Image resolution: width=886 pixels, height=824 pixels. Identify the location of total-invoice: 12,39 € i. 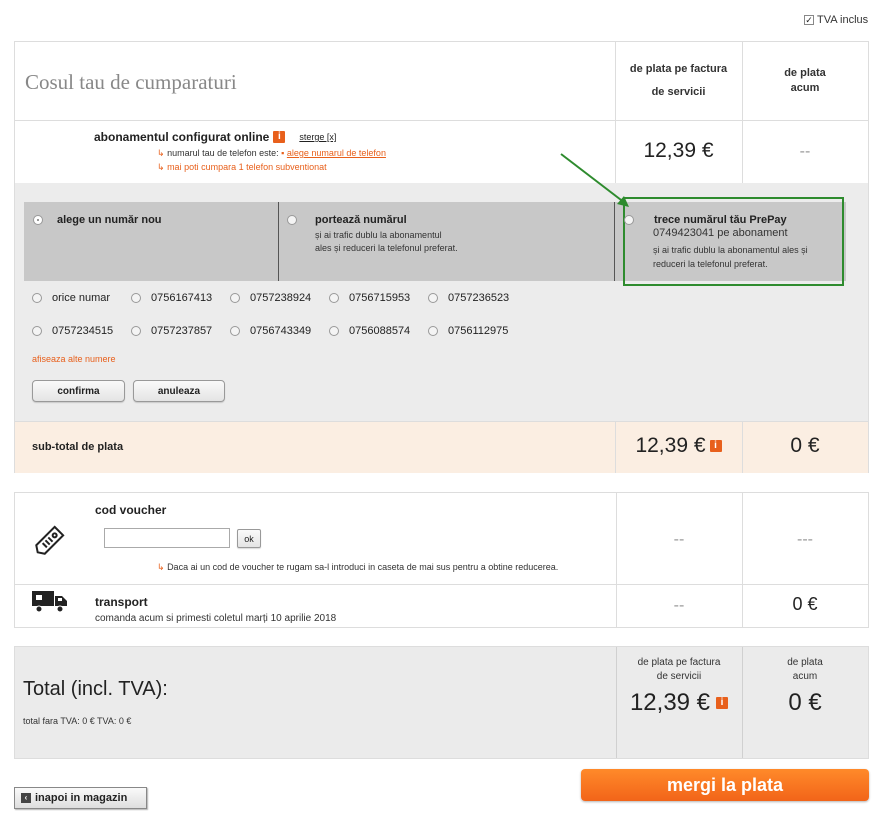
(679, 703).